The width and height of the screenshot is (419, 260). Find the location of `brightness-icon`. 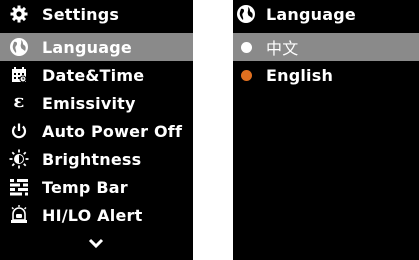

brightness-icon is located at coordinates (19, 159).